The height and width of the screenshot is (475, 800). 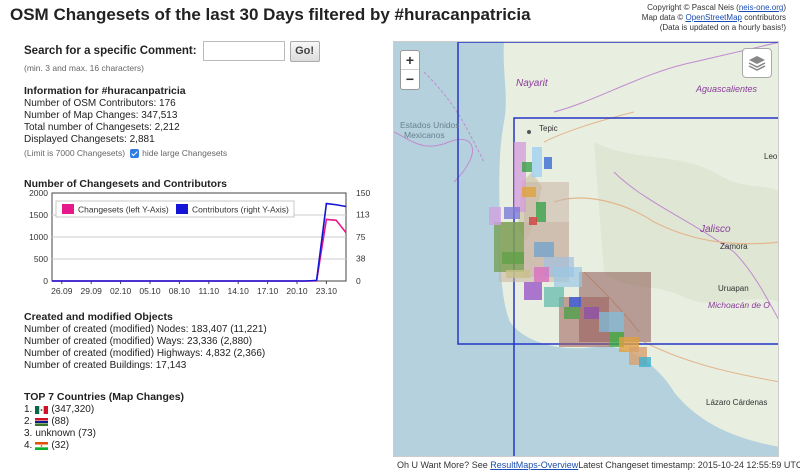 I want to click on country-rank: 3., so click(x=28, y=433).